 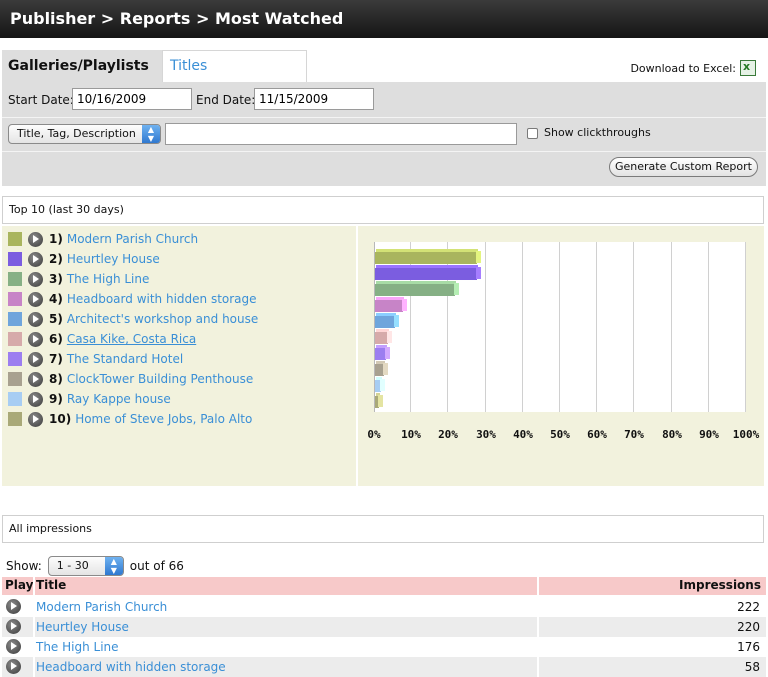 I want to click on top10-item-link: Home of Steve Jobs, Palo Alto, so click(x=163, y=419).